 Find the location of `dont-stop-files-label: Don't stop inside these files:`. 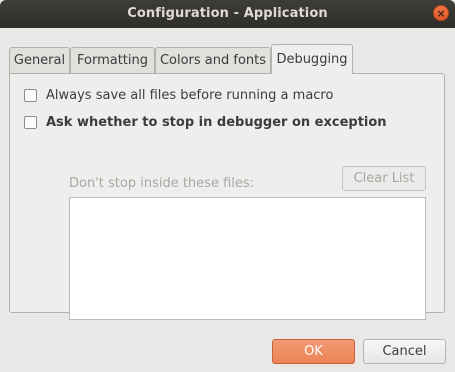

dont-stop-files-label: Don't stop inside these files: is located at coordinates (162, 183).